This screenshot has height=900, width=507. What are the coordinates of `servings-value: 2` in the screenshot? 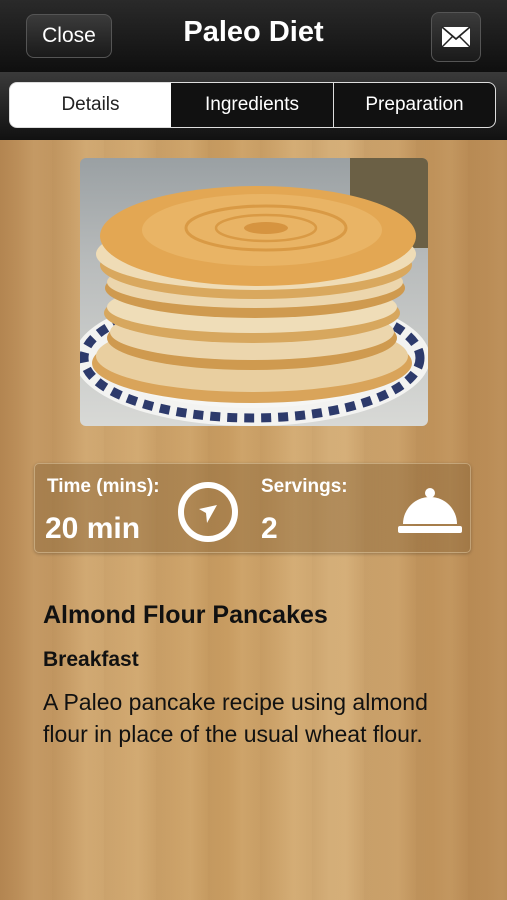 It's located at (269, 528).